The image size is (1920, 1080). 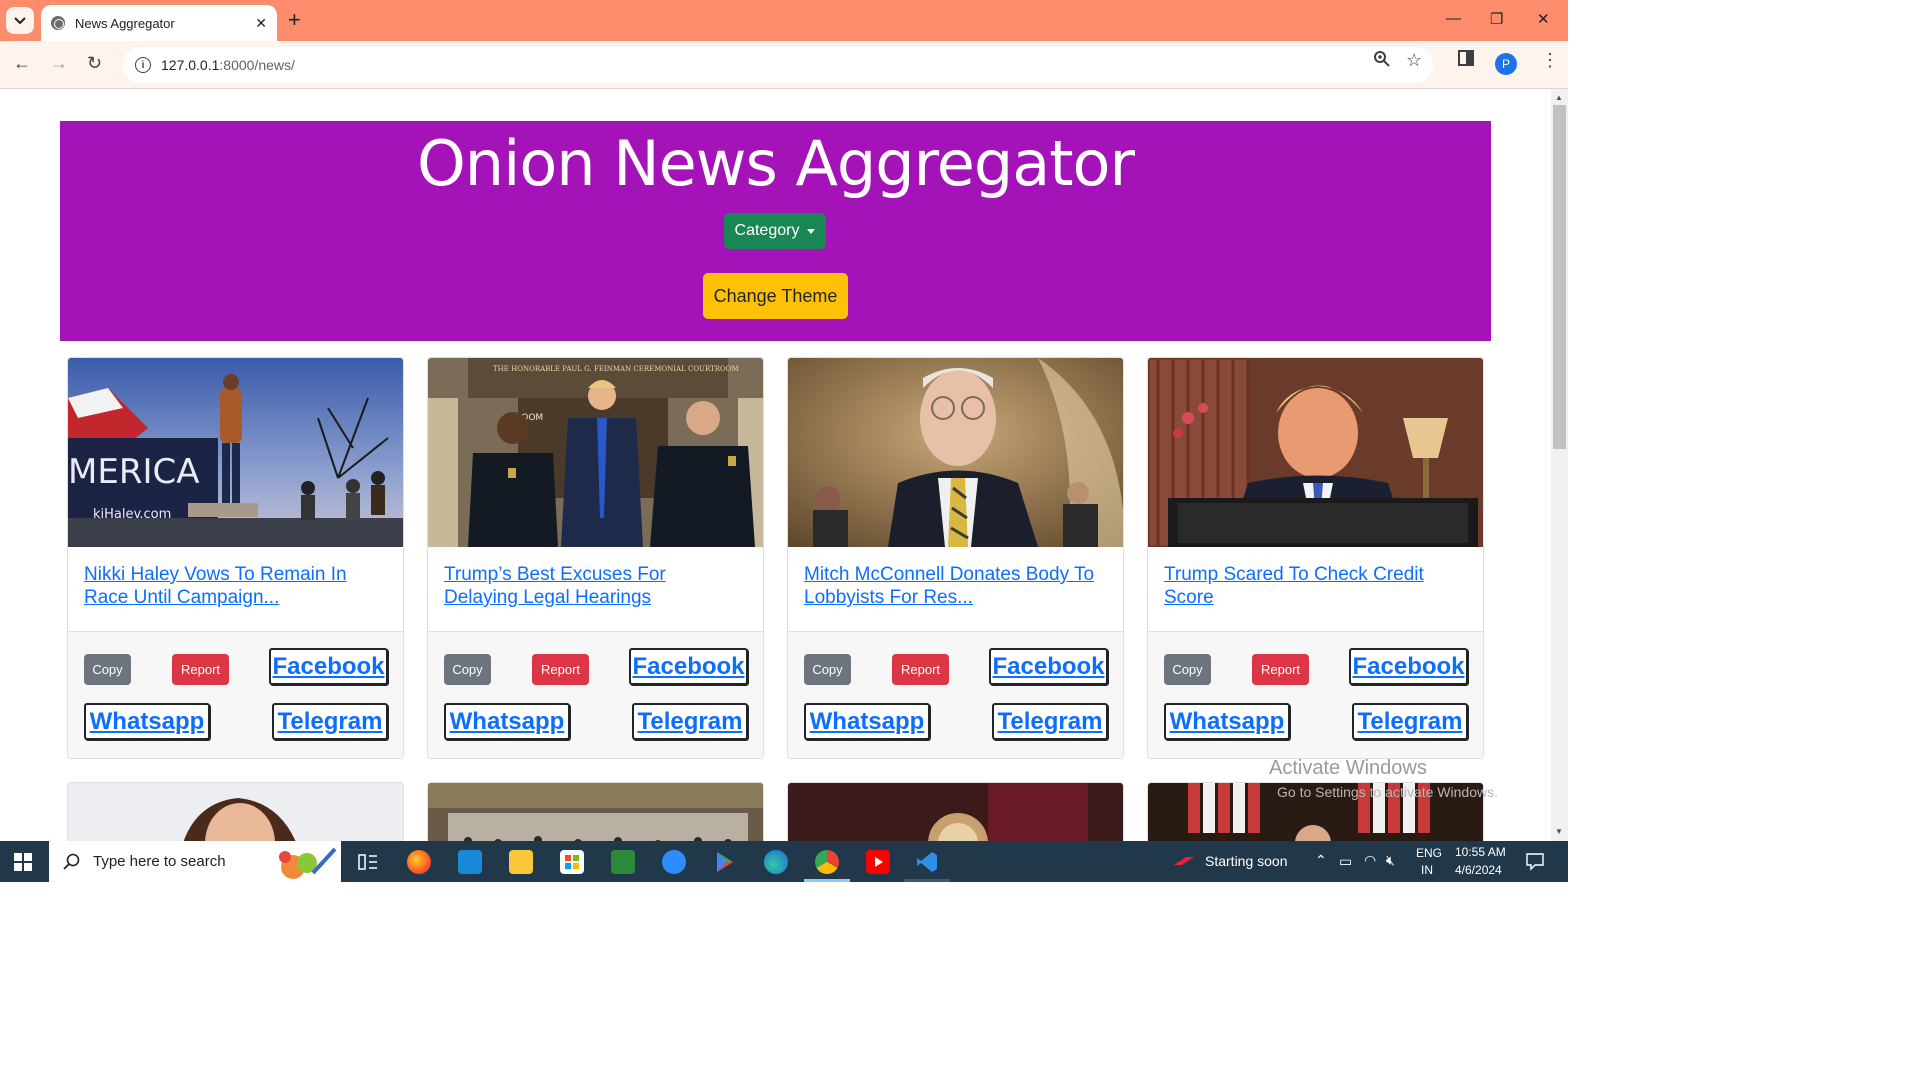 I want to click on zoom-app-icon, so click(x=674, y=862).